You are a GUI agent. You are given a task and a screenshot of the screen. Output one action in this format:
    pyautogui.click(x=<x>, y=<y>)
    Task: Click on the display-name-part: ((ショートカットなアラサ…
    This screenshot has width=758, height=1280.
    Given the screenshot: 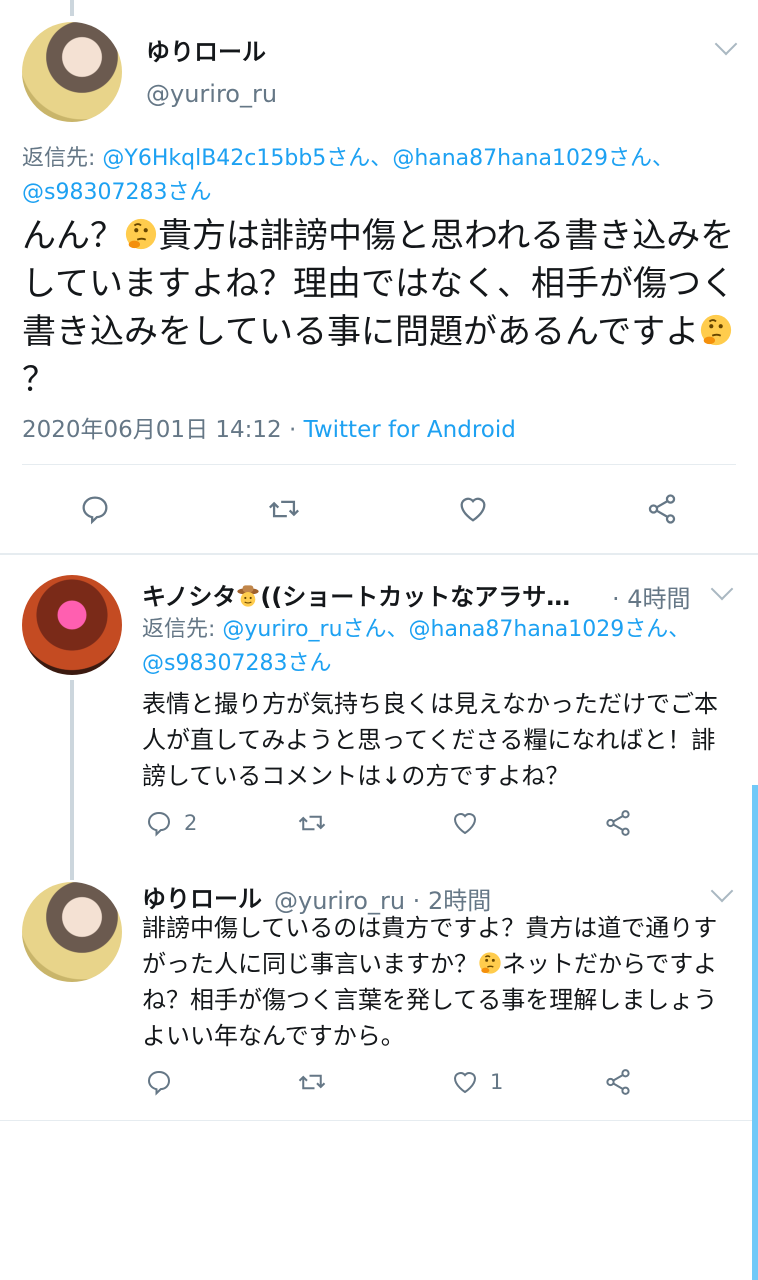 What is the action you would take?
    pyautogui.click(x=415, y=597)
    